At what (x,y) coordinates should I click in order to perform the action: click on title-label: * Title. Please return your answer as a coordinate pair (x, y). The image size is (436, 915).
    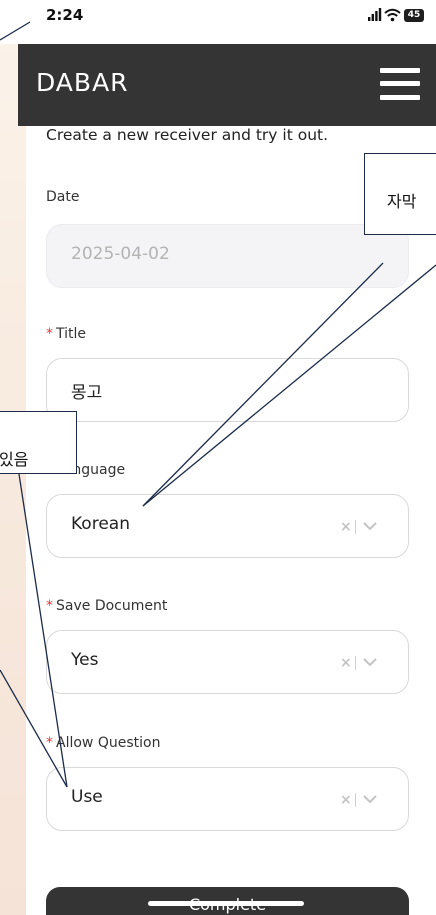
    Looking at the image, I should click on (66, 334).